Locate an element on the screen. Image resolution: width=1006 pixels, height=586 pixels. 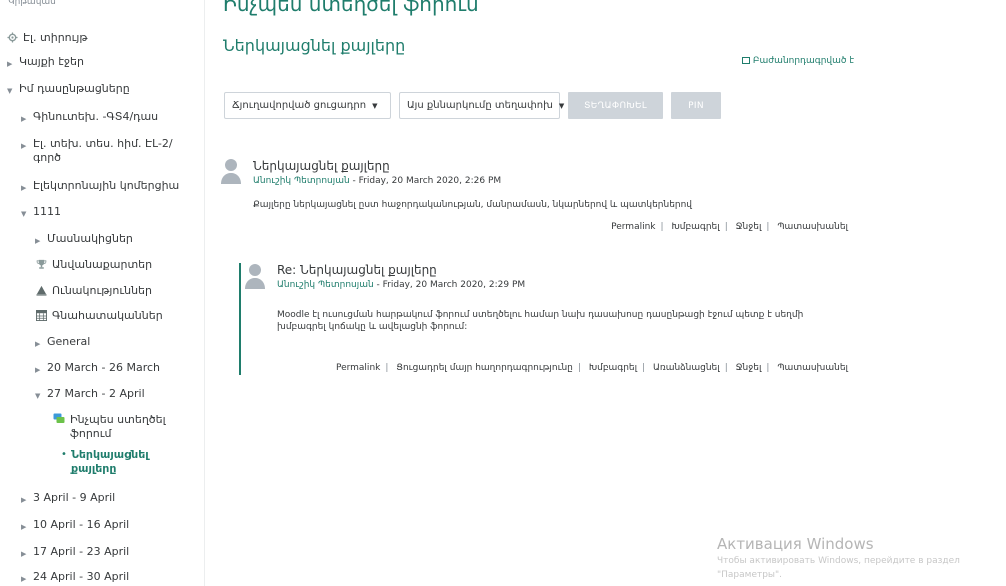
sidebar-item-label: Ունակություններ is located at coordinates (102, 290).